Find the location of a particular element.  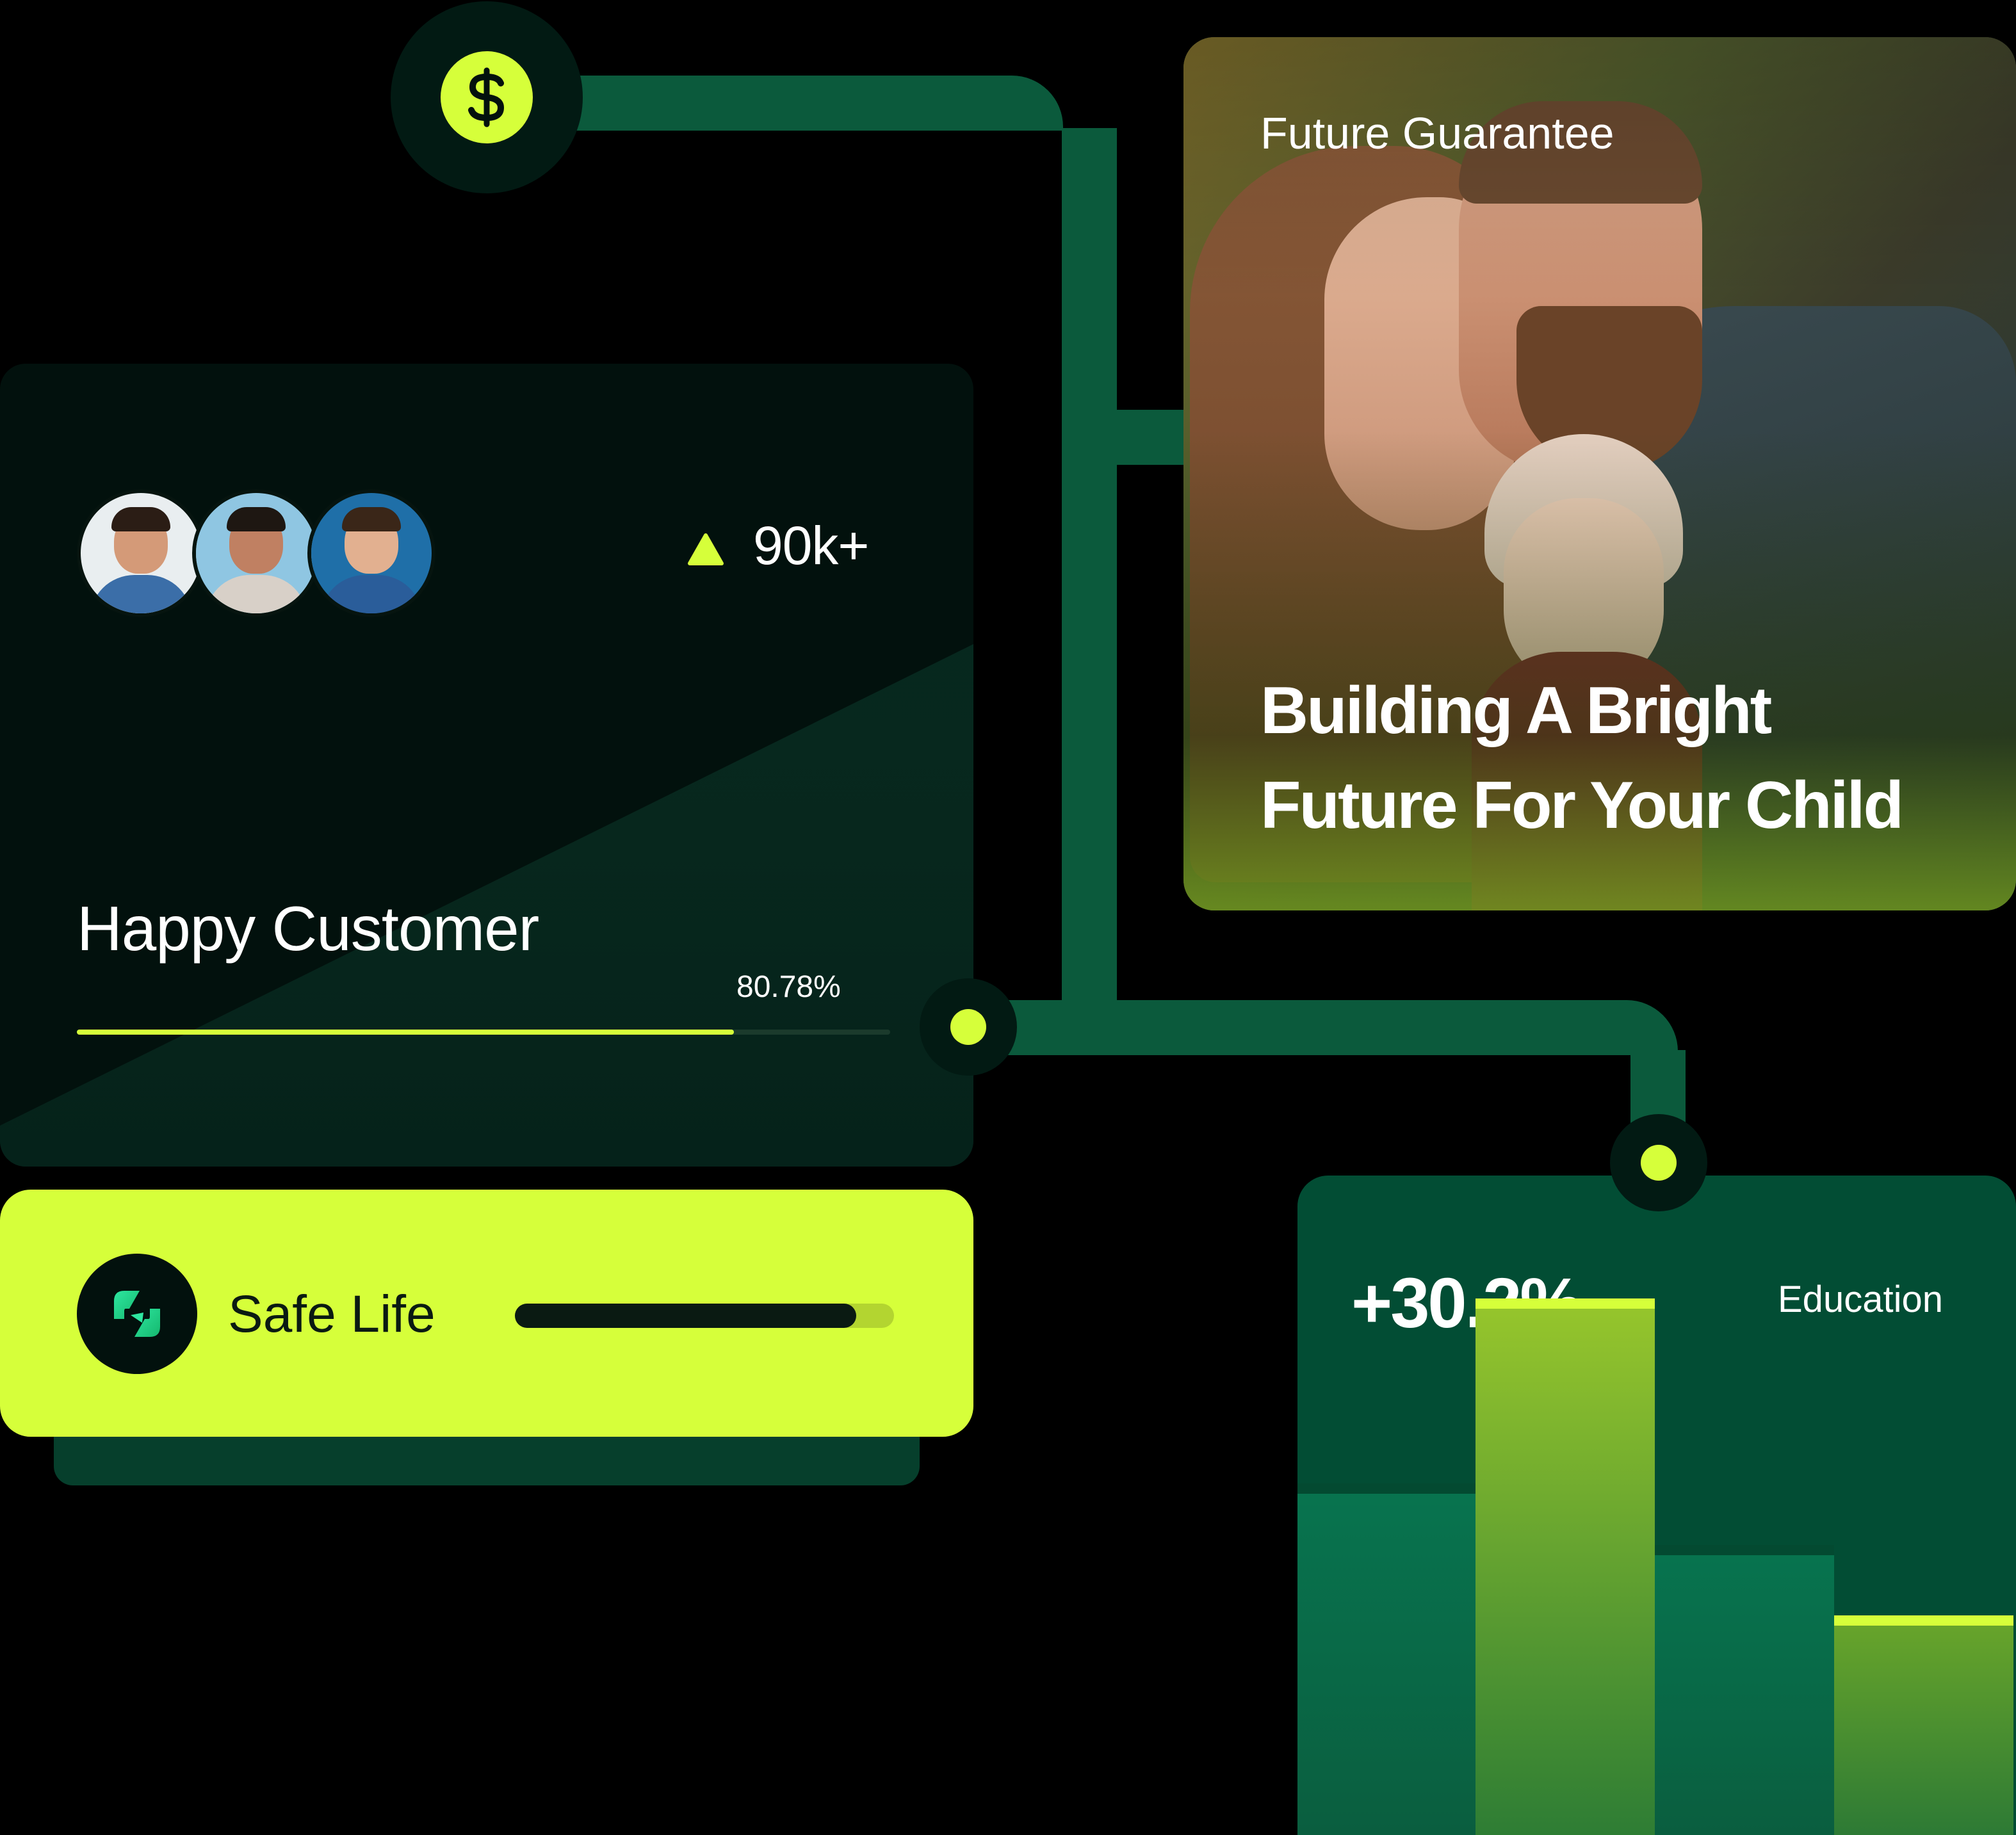

junction-node-edu is located at coordinates (1658, 1163).